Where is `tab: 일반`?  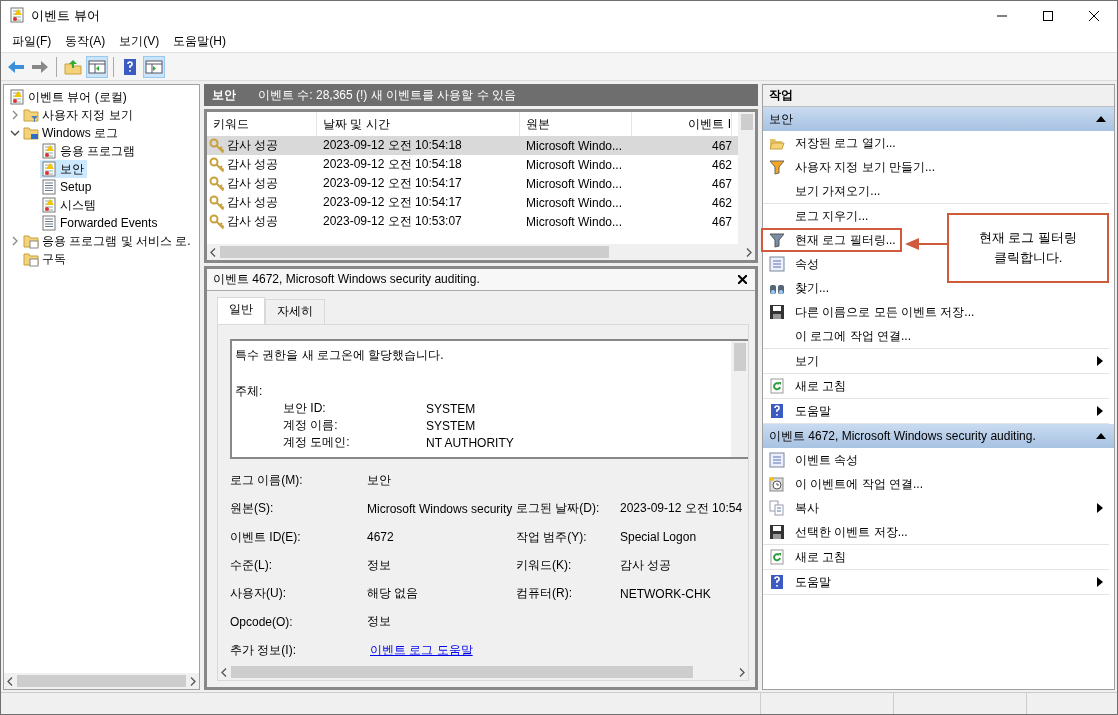 tab: 일반 is located at coordinates (241, 310).